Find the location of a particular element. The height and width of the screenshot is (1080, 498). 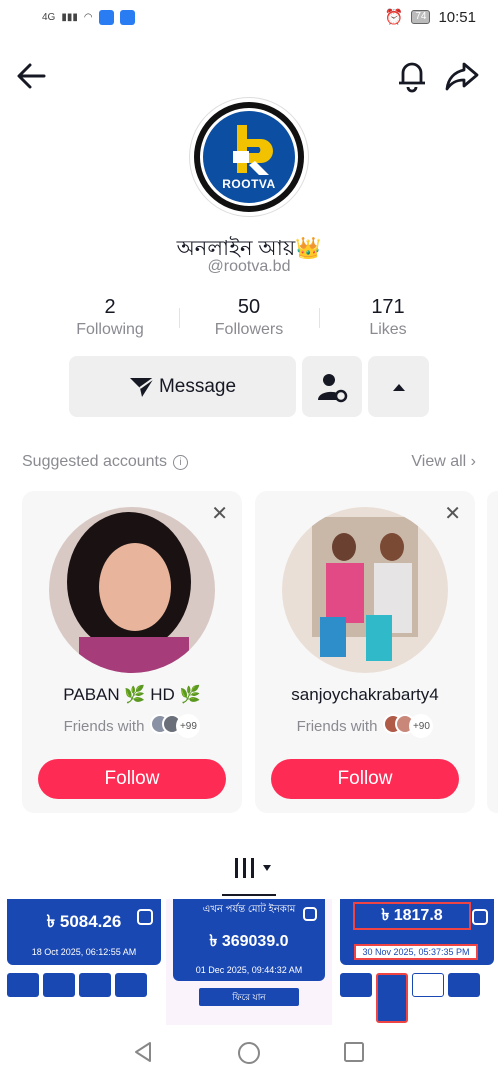

balance-panel: ৳ 5084.26 18 Oct 2025, 06:12:55 AM is located at coordinates (84, 932).